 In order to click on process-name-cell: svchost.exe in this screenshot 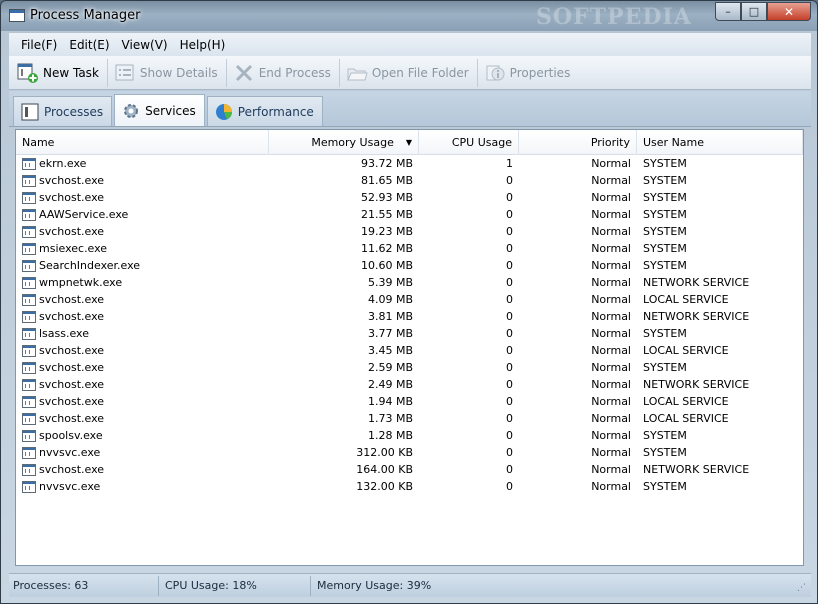, I will do `click(142, 469)`.